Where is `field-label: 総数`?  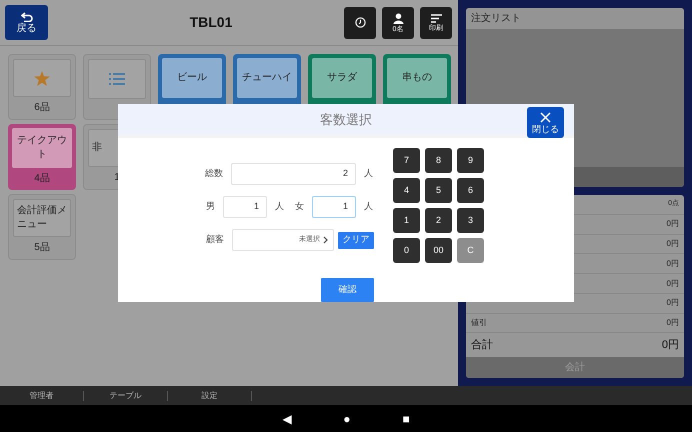
field-label: 総数 is located at coordinates (214, 173).